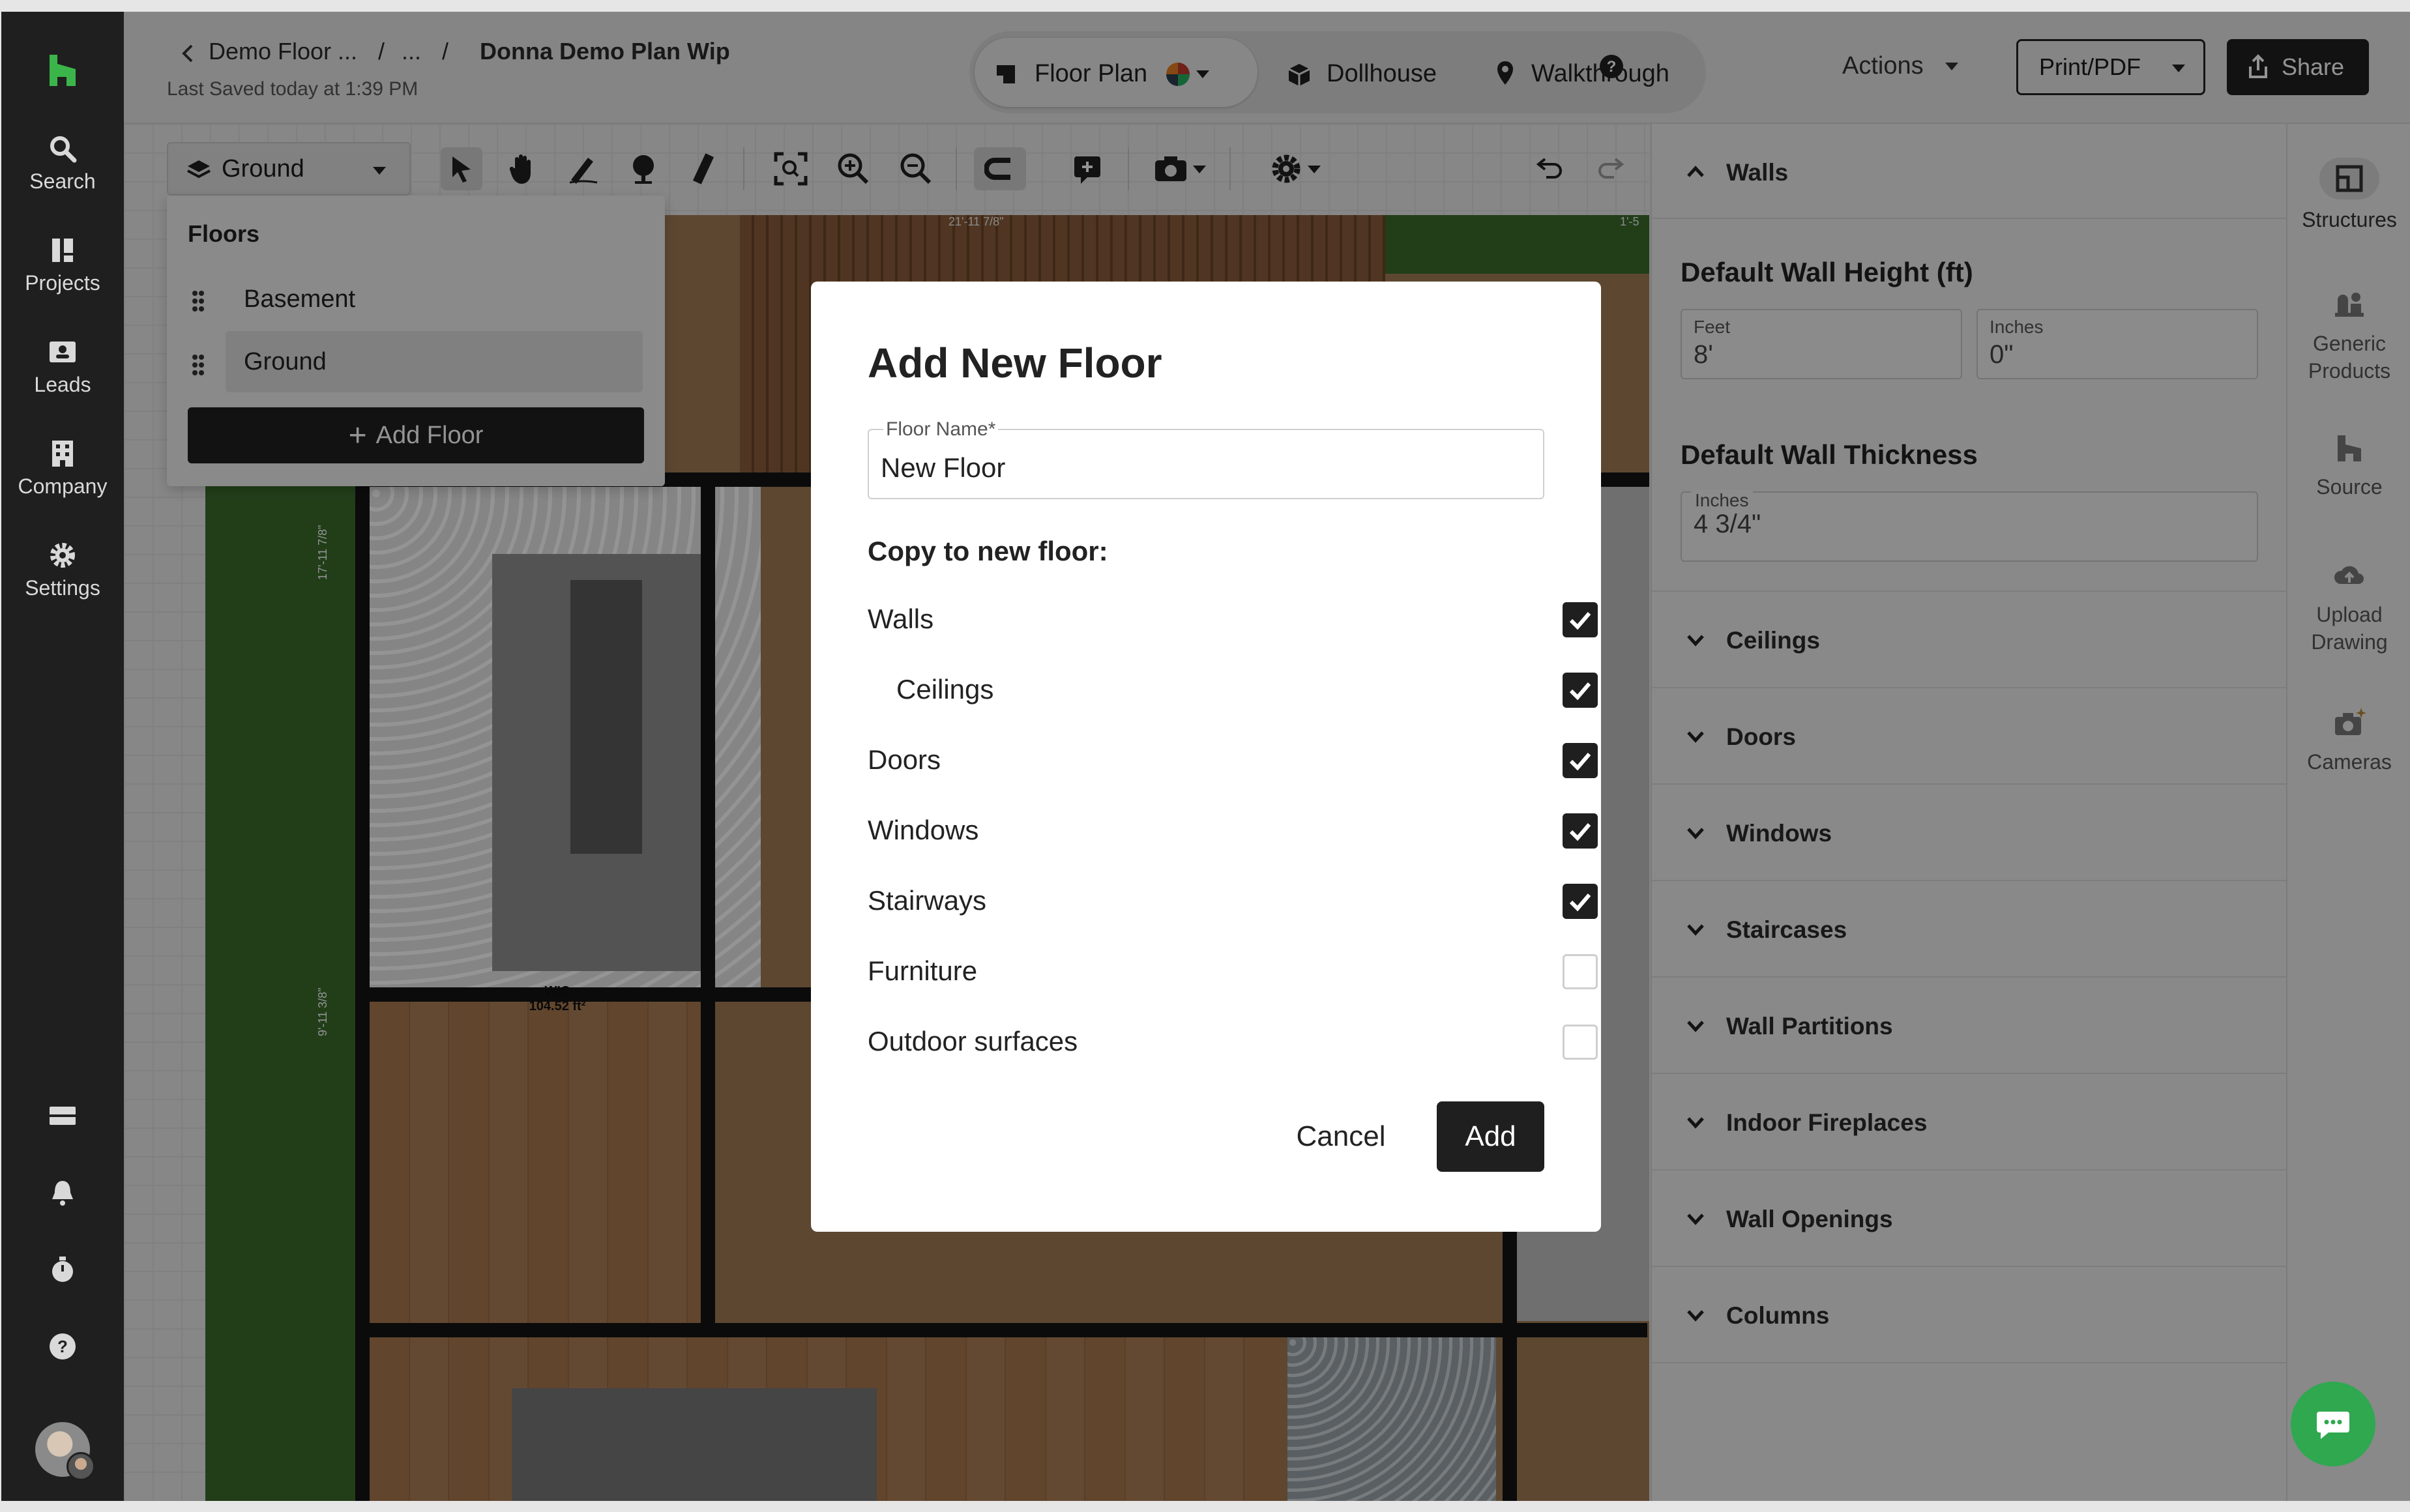 Image resolution: width=2410 pixels, height=1512 pixels. What do you see at coordinates (62, 1269) in the screenshot?
I see `timer-icon` at bounding box center [62, 1269].